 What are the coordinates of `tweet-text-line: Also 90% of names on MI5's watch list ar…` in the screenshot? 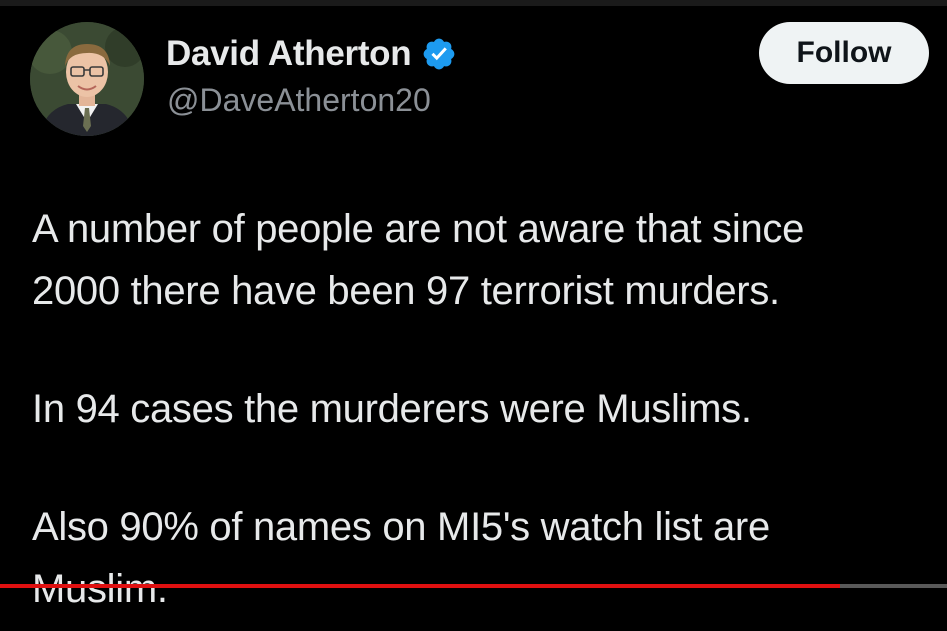 It's located at (401, 527).